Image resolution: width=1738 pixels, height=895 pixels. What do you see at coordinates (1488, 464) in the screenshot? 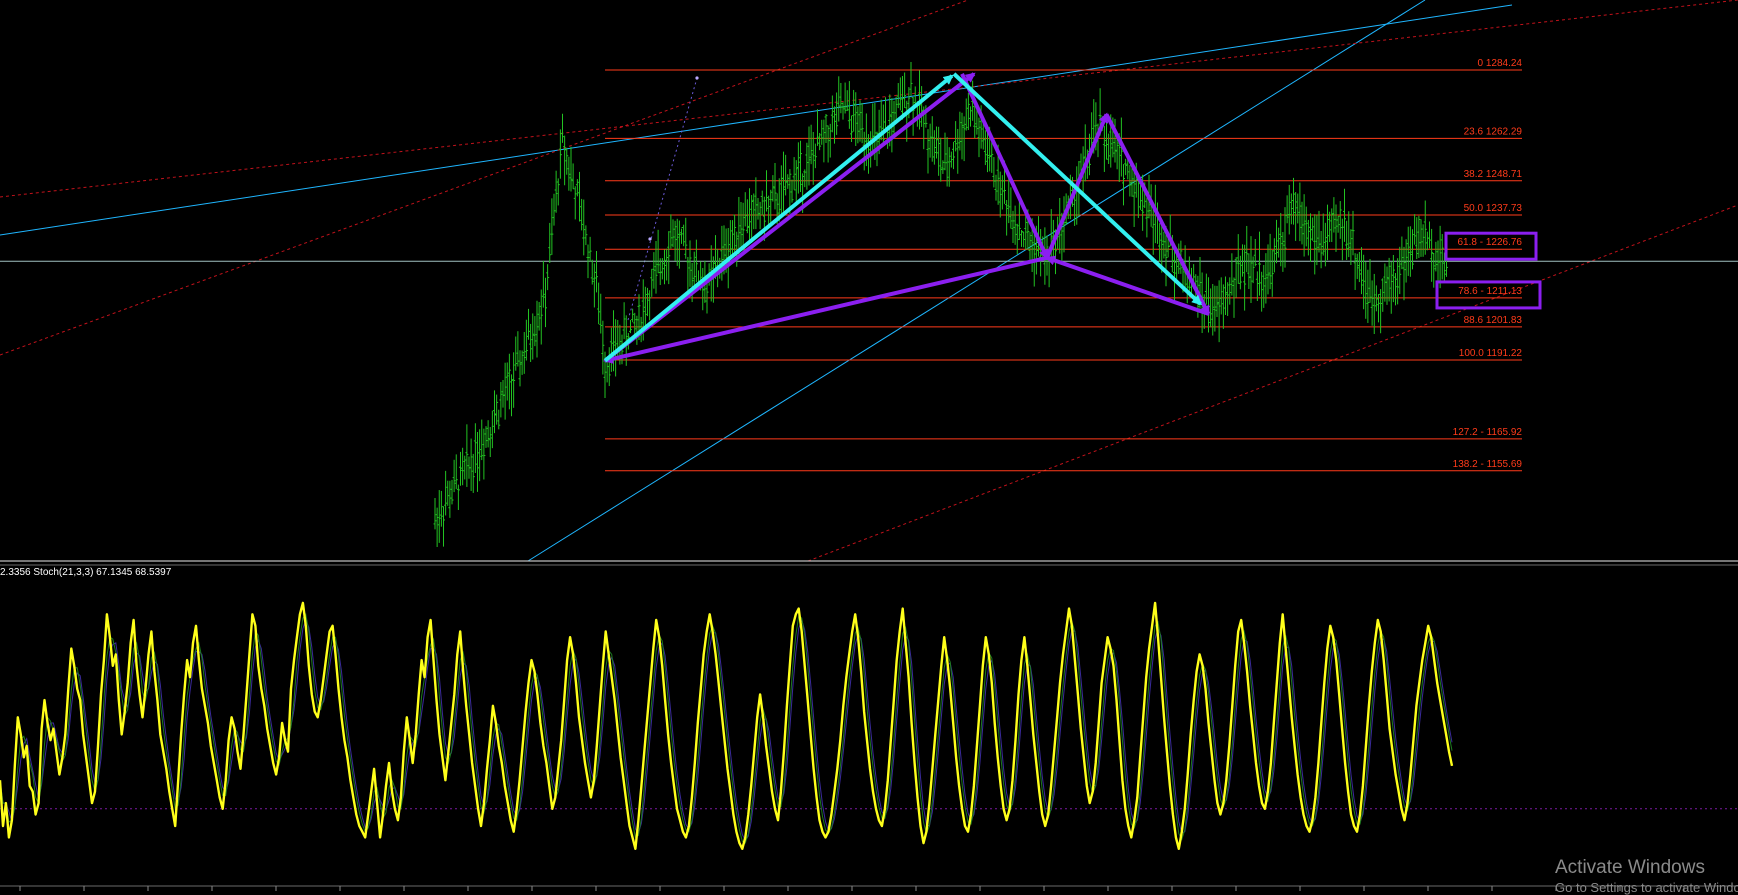
I see `fib-level-label: 138.2 - 1155.69` at bounding box center [1488, 464].